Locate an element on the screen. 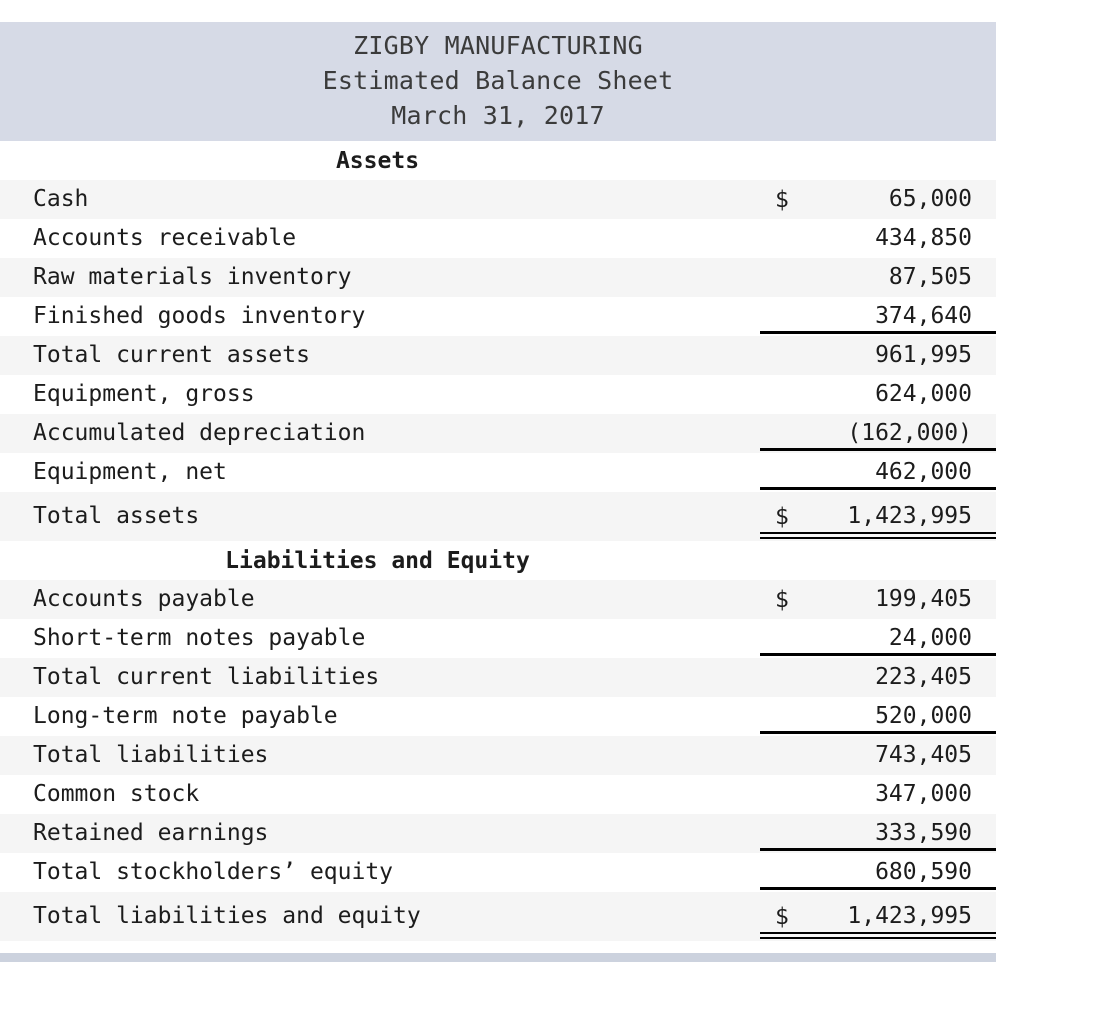 Image resolution: width=1095 pixels, height=1012 pixels. row-amount: 434,850 is located at coordinates (923, 238).